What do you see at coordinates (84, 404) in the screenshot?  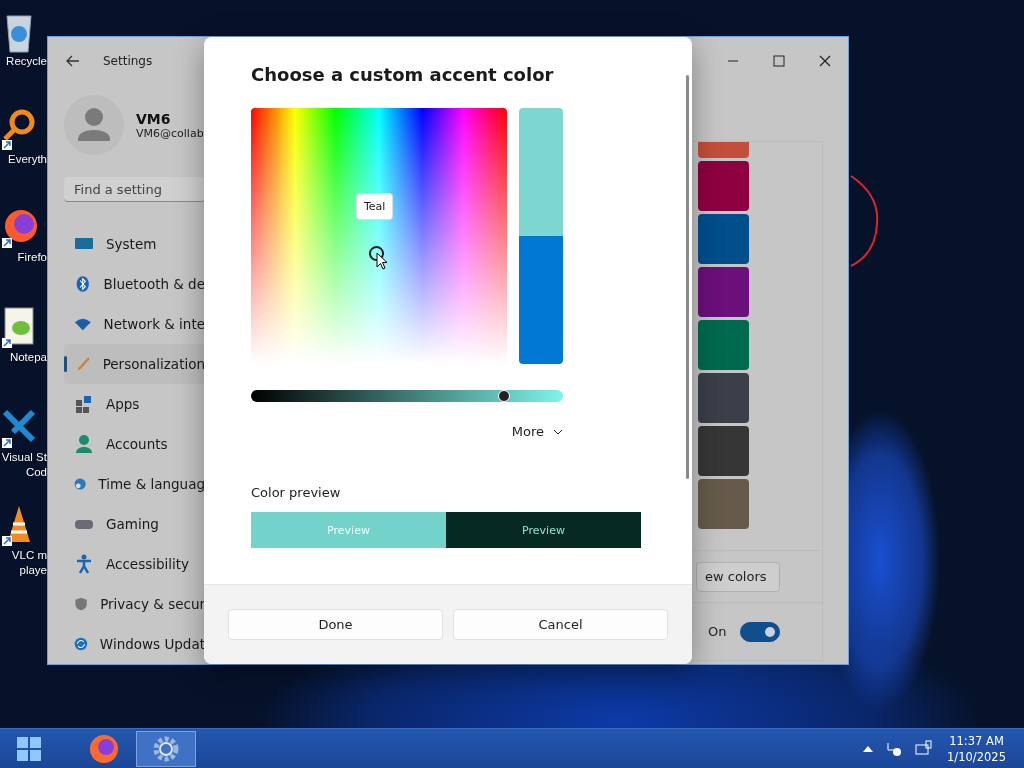 I see `apps-grid-icon` at bounding box center [84, 404].